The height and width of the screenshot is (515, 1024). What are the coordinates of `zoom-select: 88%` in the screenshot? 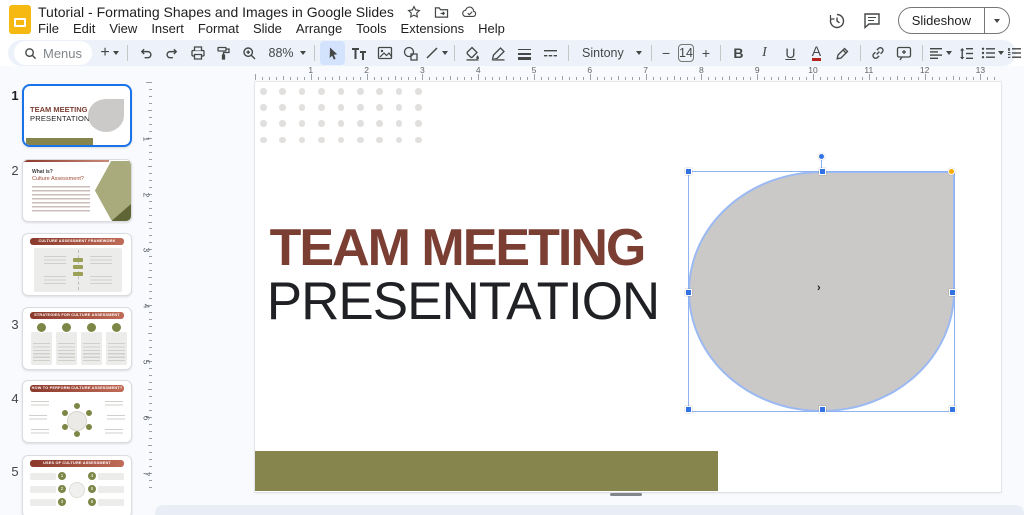 It's located at (286, 53).